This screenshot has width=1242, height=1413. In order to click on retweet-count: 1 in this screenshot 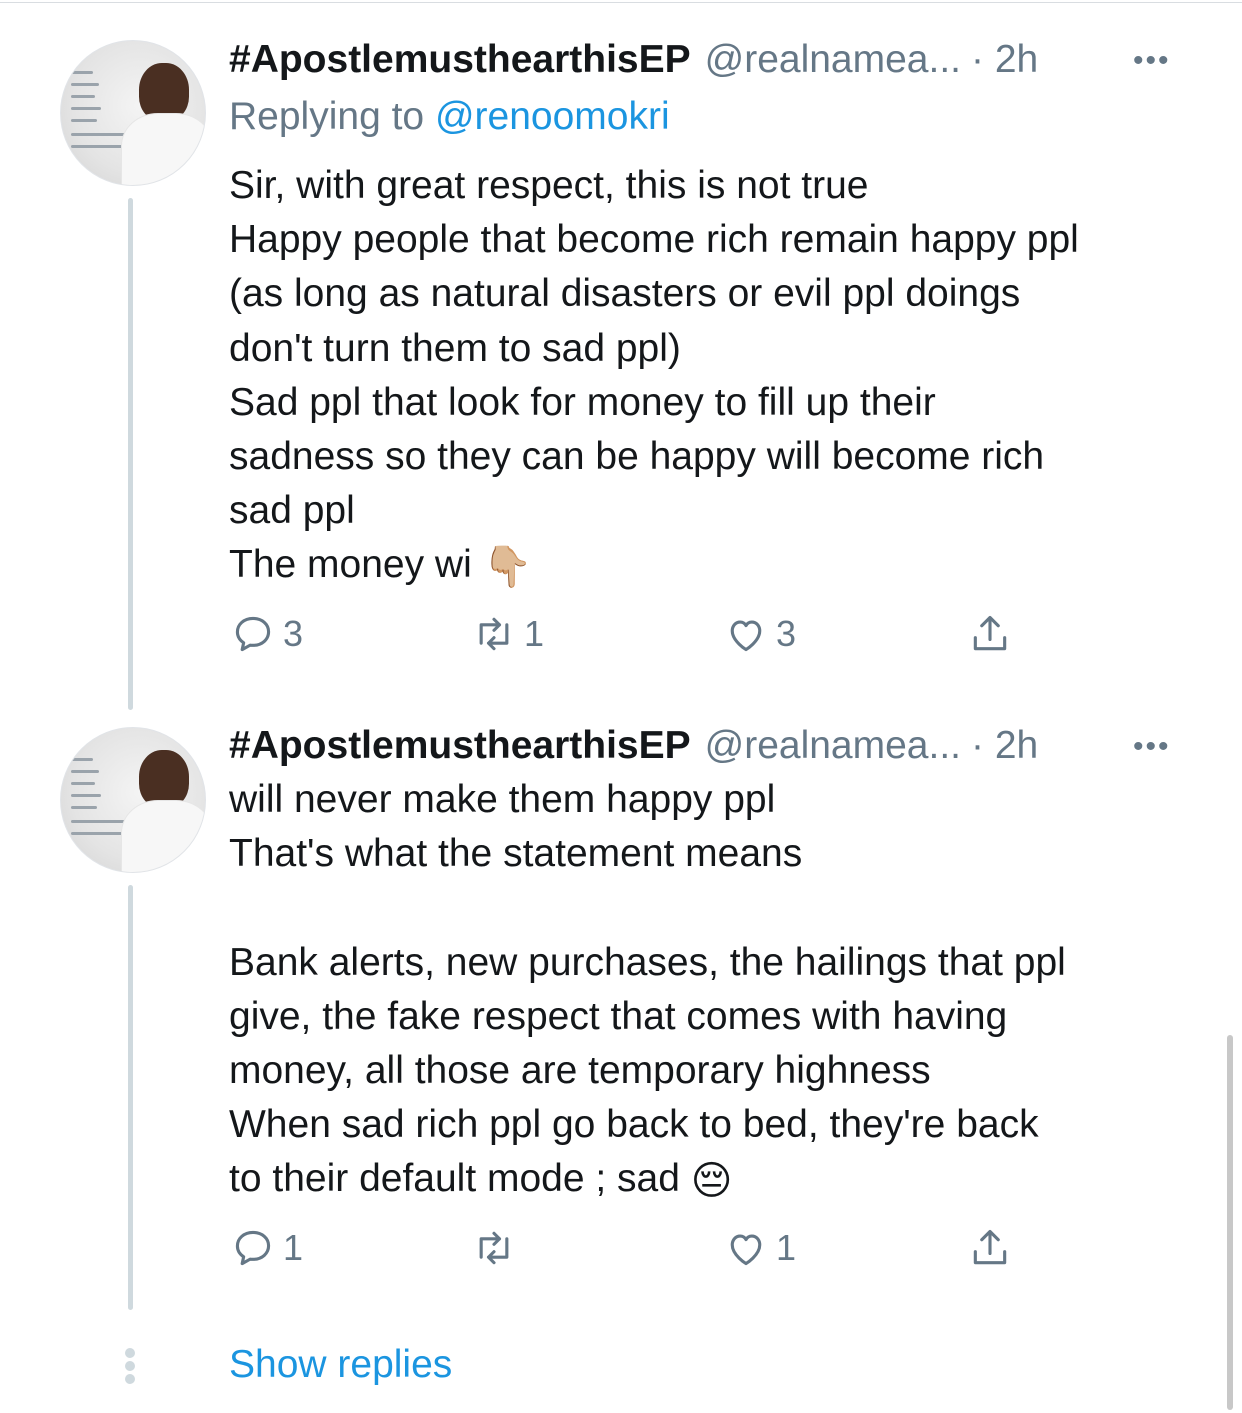, I will do `click(534, 633)`.